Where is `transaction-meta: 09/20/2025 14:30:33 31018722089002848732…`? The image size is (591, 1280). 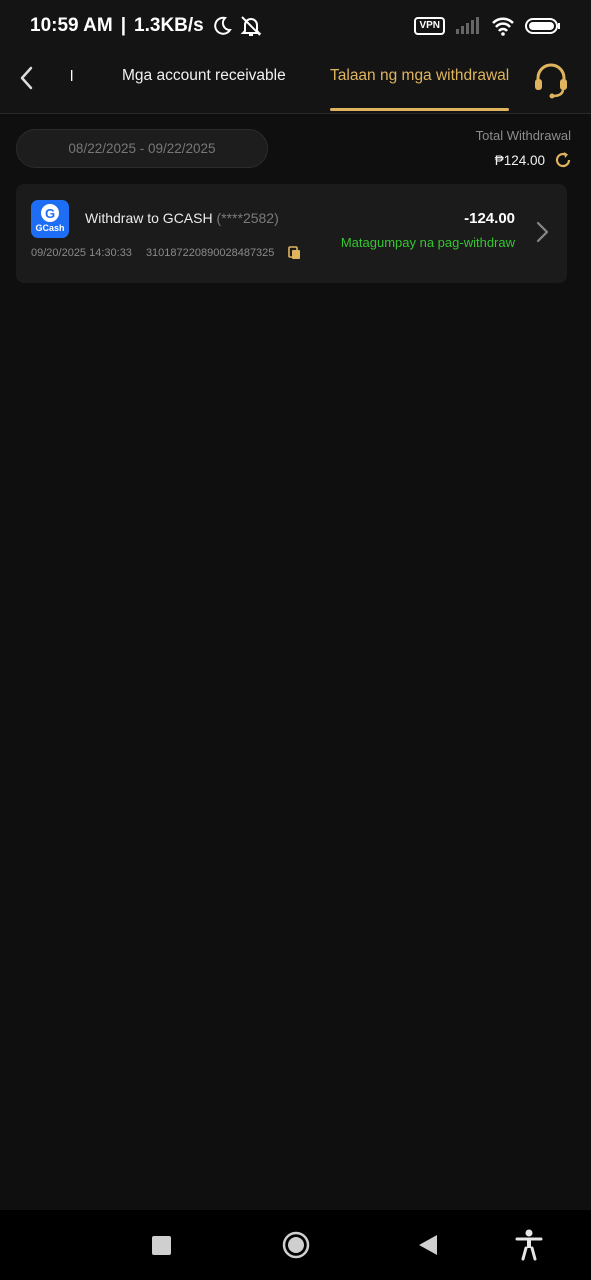
transaction-meta: 09/20/2025 14:30:33 31018722089002848732… is located at coordinates (166, 253).